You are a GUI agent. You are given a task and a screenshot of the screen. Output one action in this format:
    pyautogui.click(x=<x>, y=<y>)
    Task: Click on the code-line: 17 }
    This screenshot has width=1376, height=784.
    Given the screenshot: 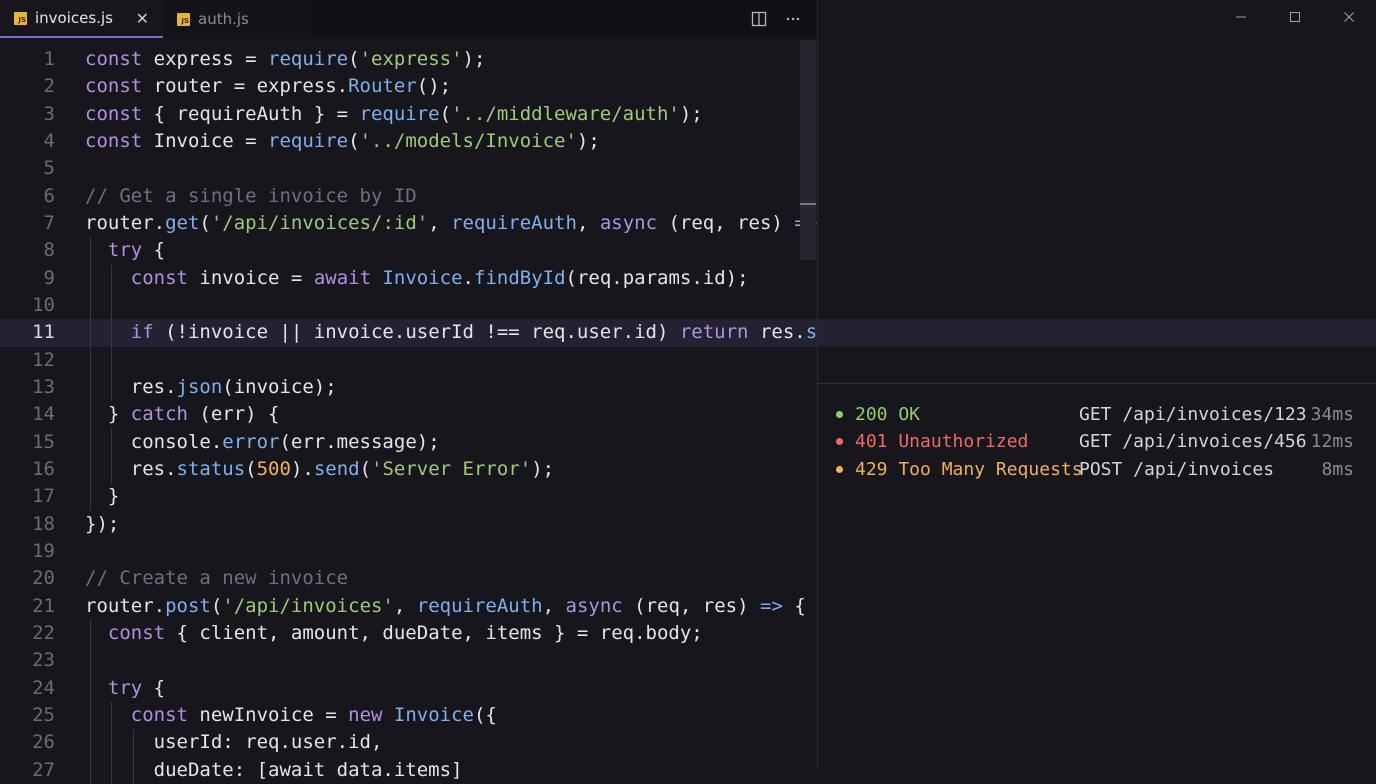 What is the action you would take?
    pyautogui.click(x=408, y=497)
    